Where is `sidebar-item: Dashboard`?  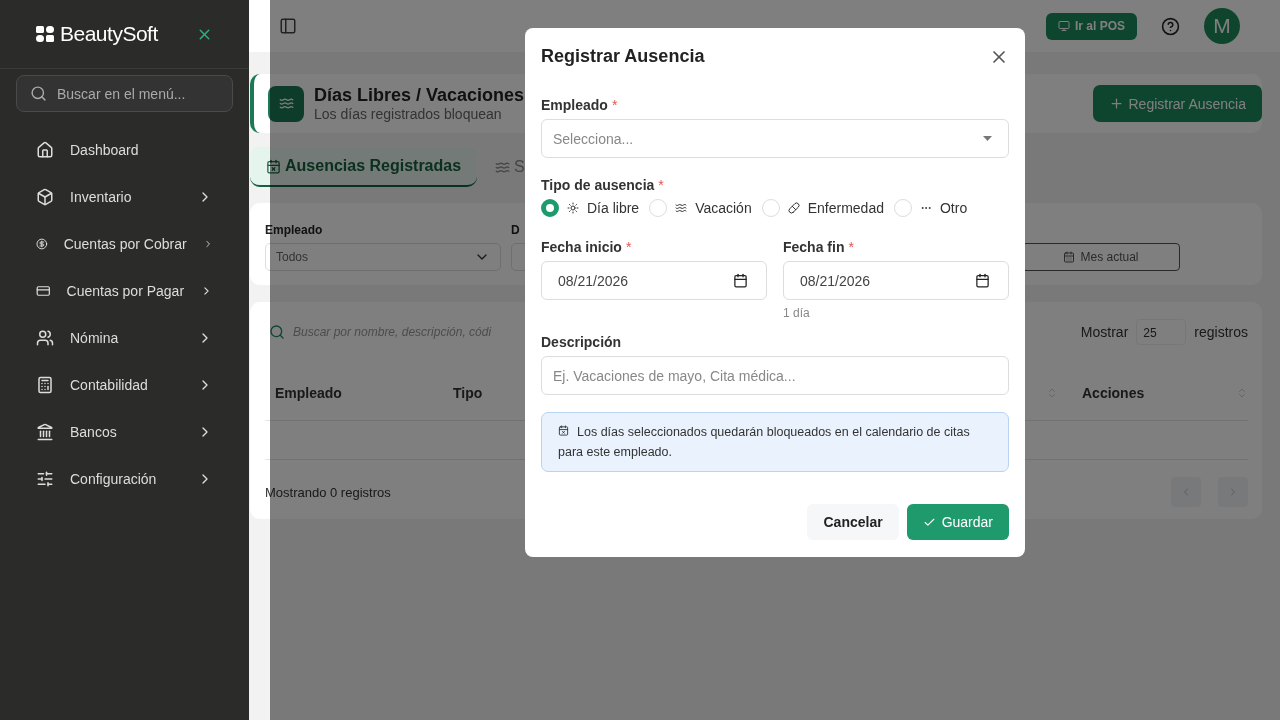
sidebar-item: Dashboard is located at coordinates (124, 149).